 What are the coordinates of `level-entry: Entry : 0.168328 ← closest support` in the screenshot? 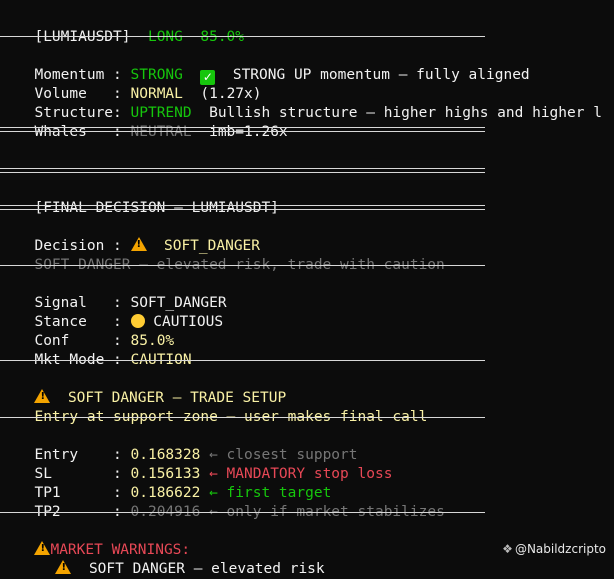 It's located at (187, 445).